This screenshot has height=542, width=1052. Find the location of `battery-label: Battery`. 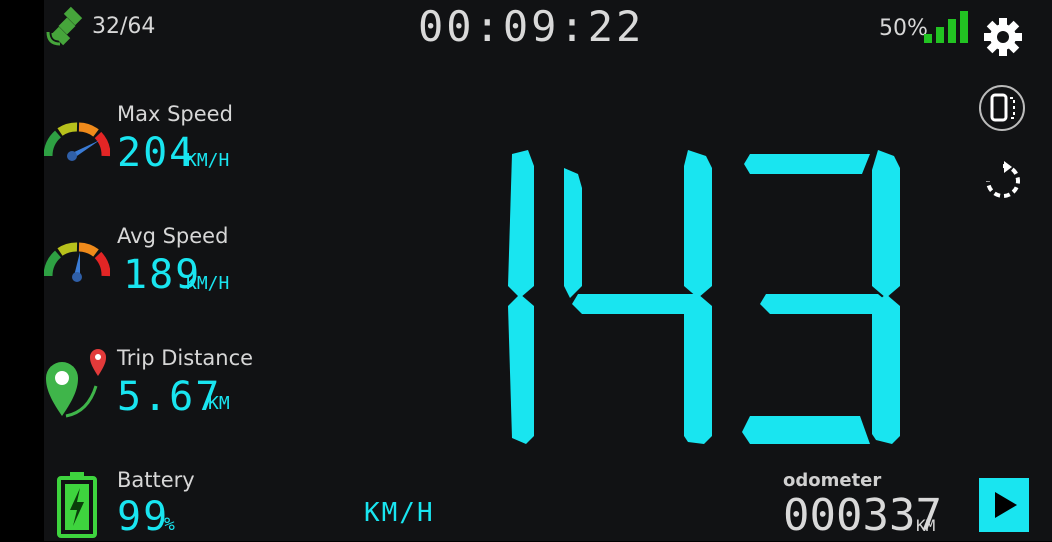

battery-label: Battery is located at coordinates (156, 480).